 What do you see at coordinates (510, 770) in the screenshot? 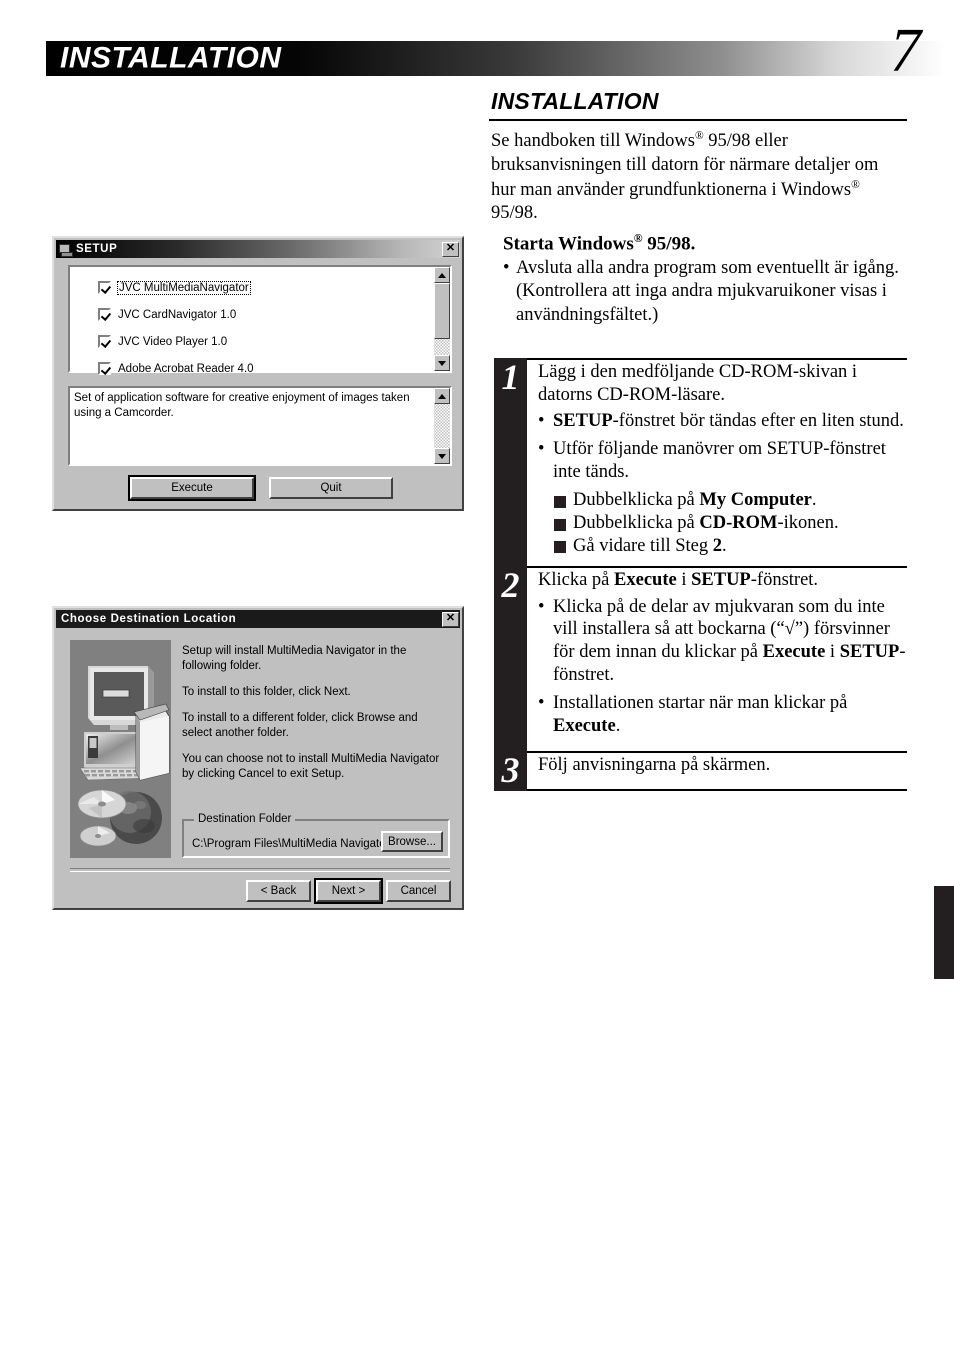
I see `step-number: 3` at bounding box center [510, 770].